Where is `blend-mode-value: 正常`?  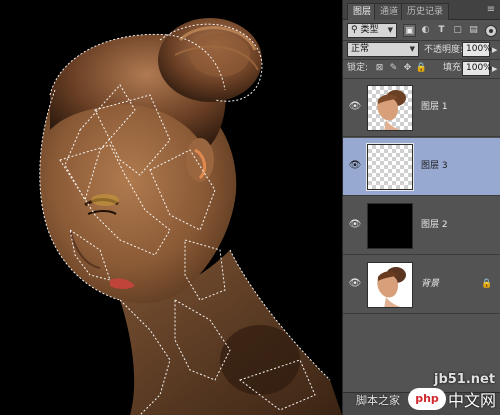 blend-mode-value: 正常 is located at coordinates (360, 49).